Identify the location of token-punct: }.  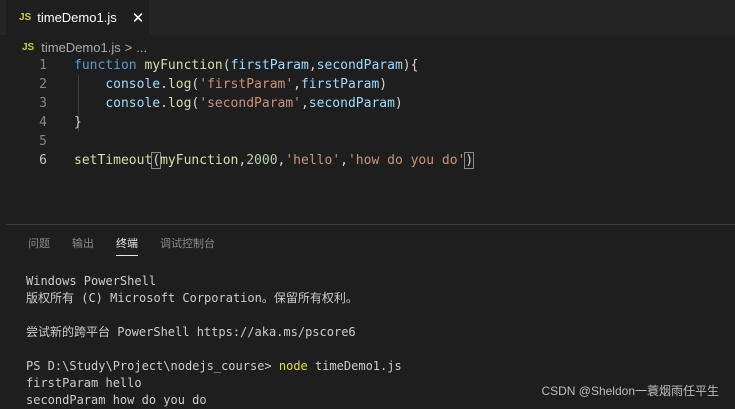
(78, 122).